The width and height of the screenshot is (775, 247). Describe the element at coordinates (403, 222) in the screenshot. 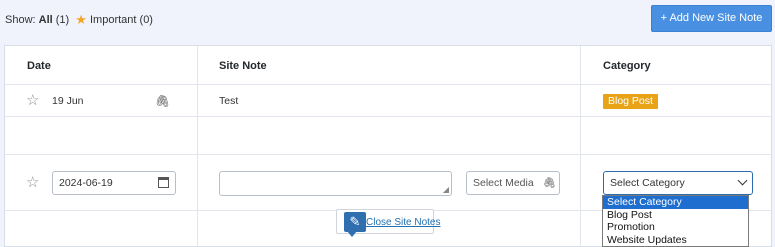

I see `close-site-notes-link: Close Site Notes` at that location.